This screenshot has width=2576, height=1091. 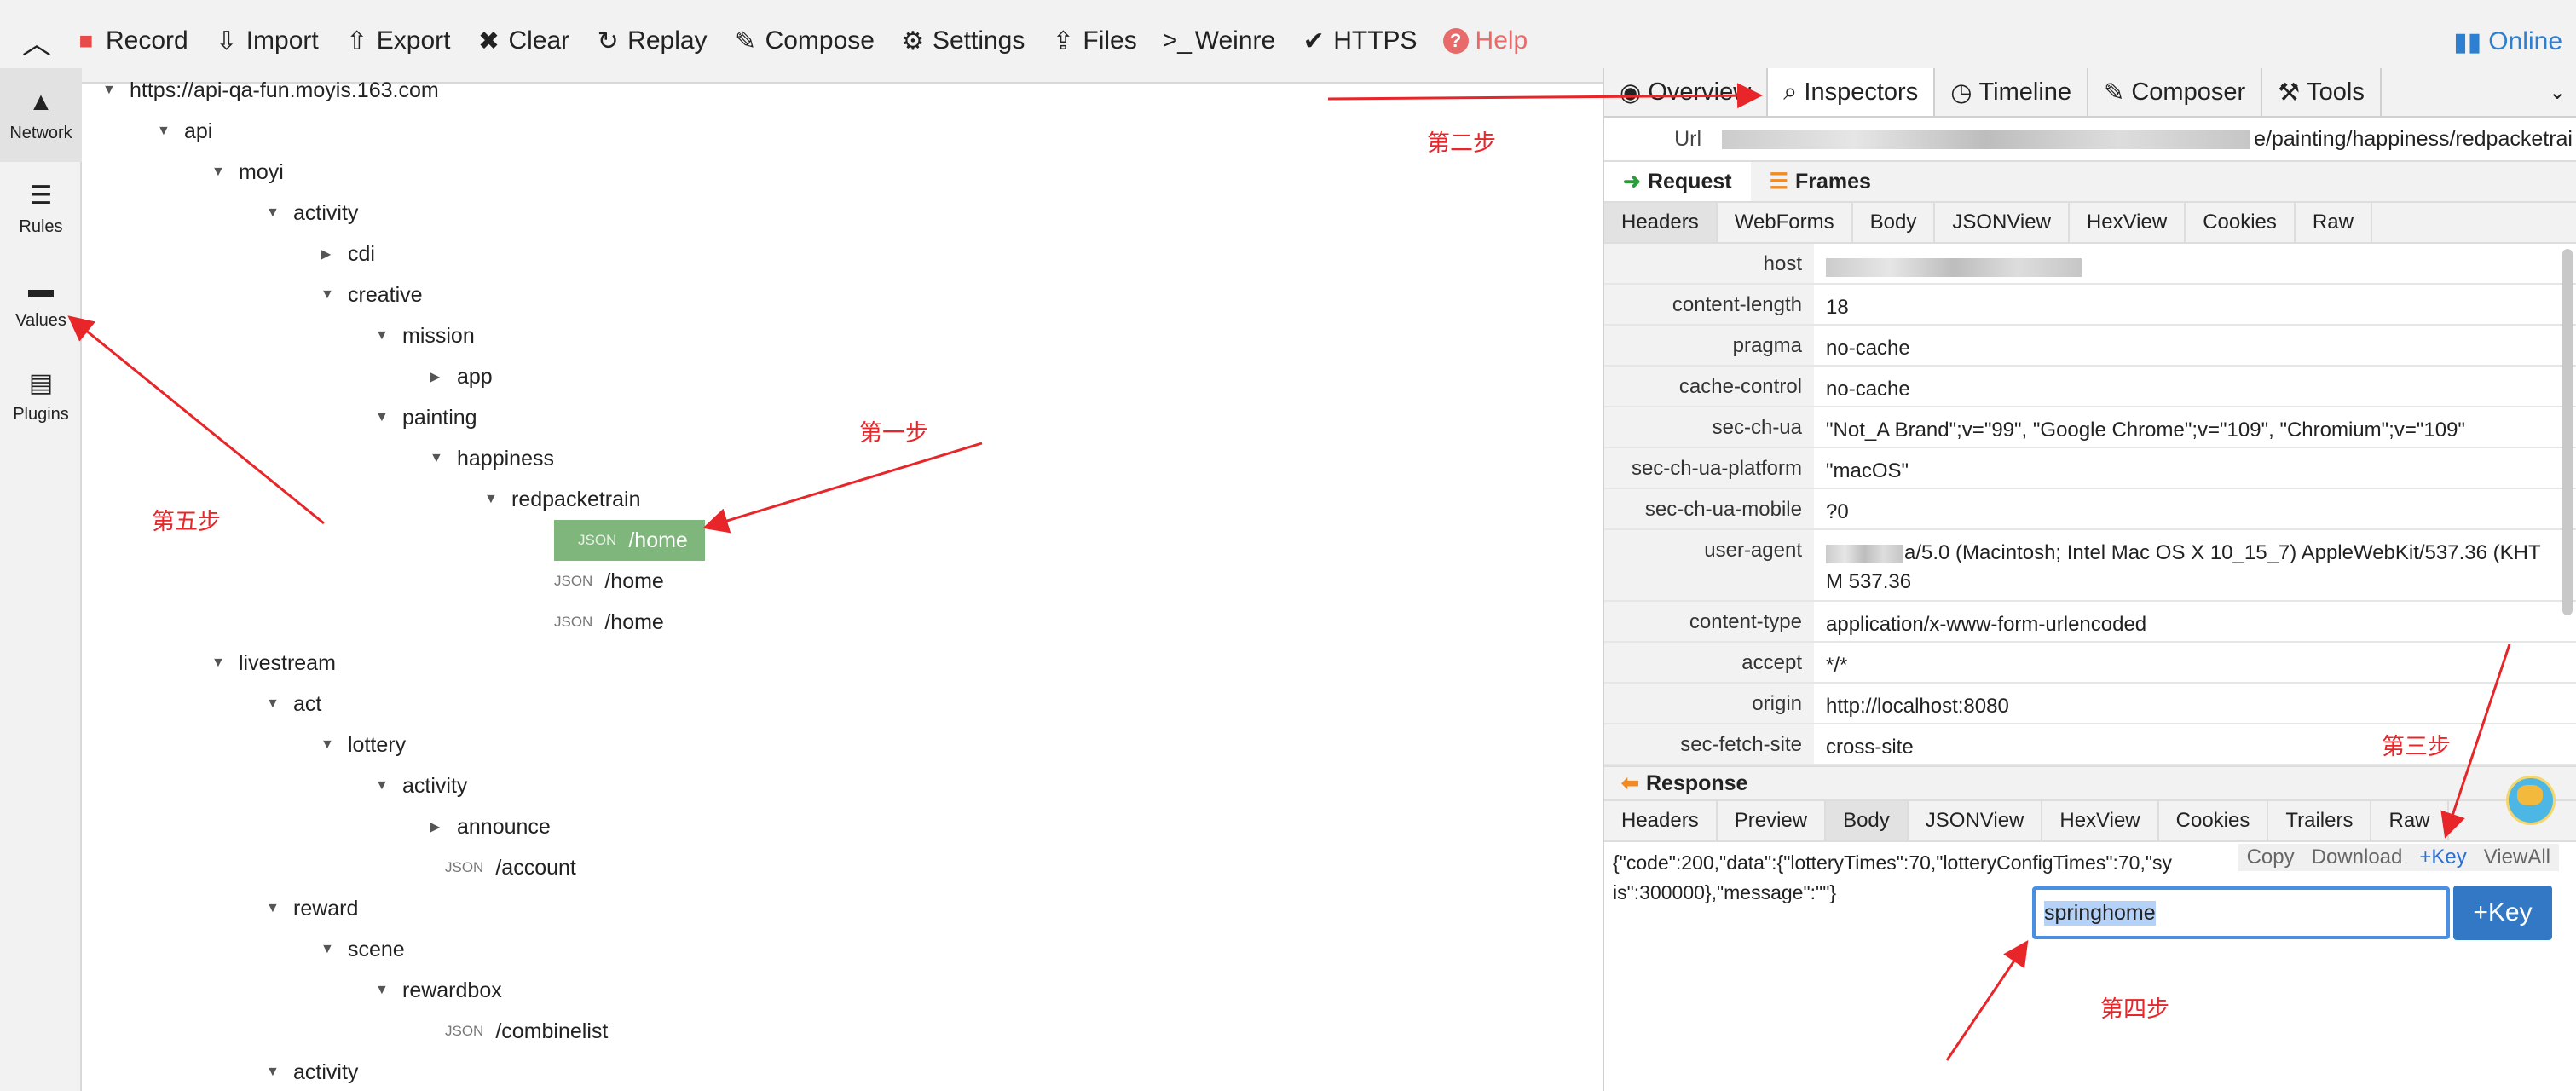 What do you see at coordinates (2443, 857) in the screenshot?
I see `key-button: +Key` at bounding box center [2443, 857].